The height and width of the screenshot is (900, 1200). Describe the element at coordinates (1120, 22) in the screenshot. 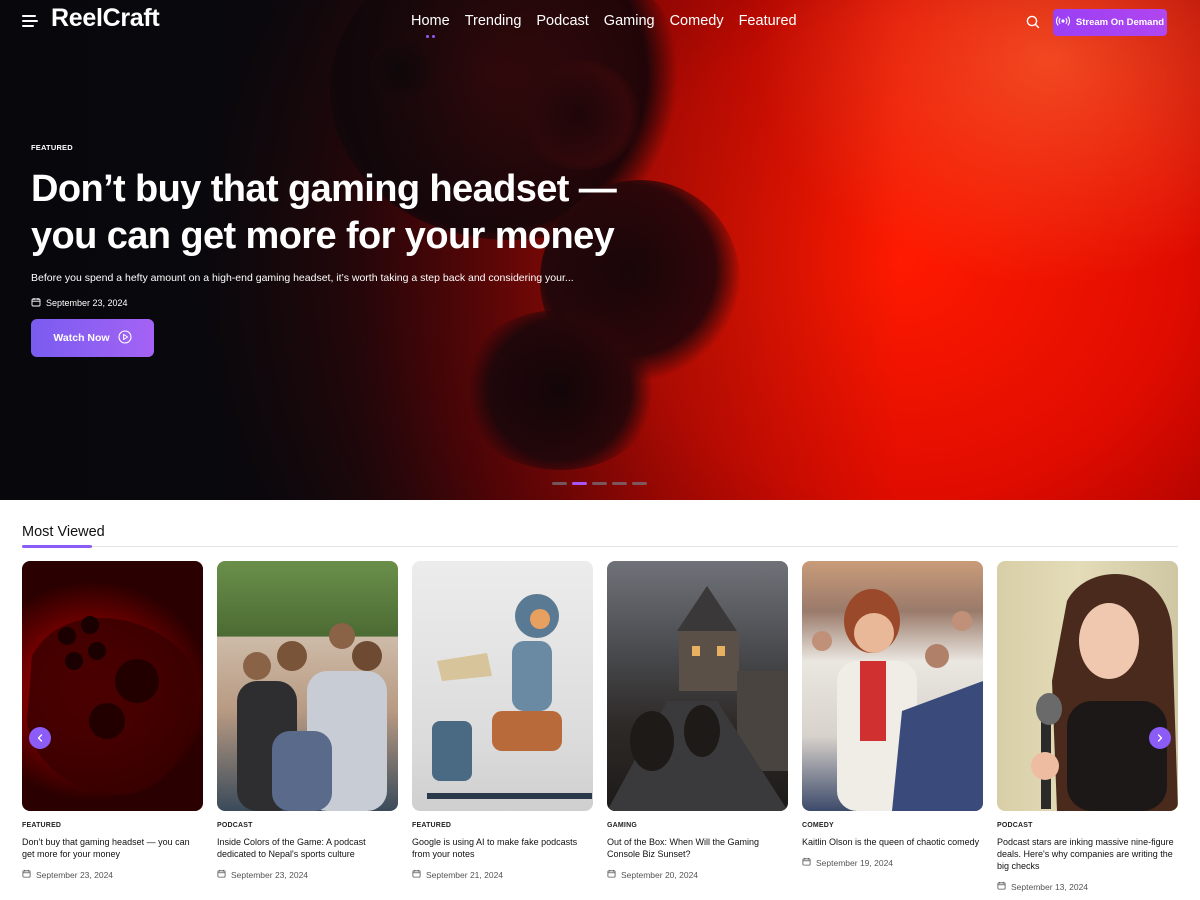

I see `stream-button-label: Stream On Demand` at that location.